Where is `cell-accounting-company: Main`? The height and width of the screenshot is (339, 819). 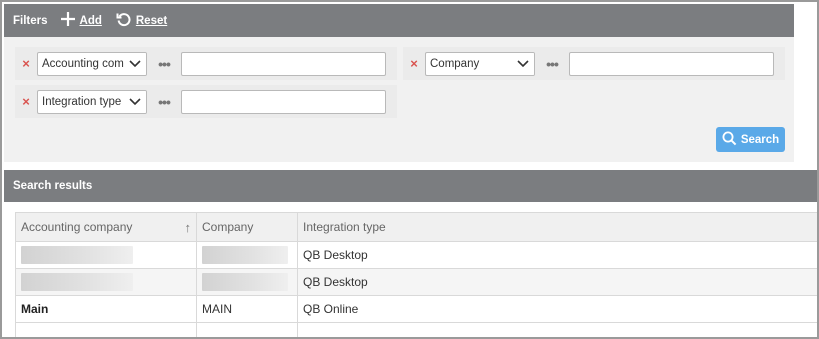
cell-accounting-company: Main is located at coordinates (106, 309).